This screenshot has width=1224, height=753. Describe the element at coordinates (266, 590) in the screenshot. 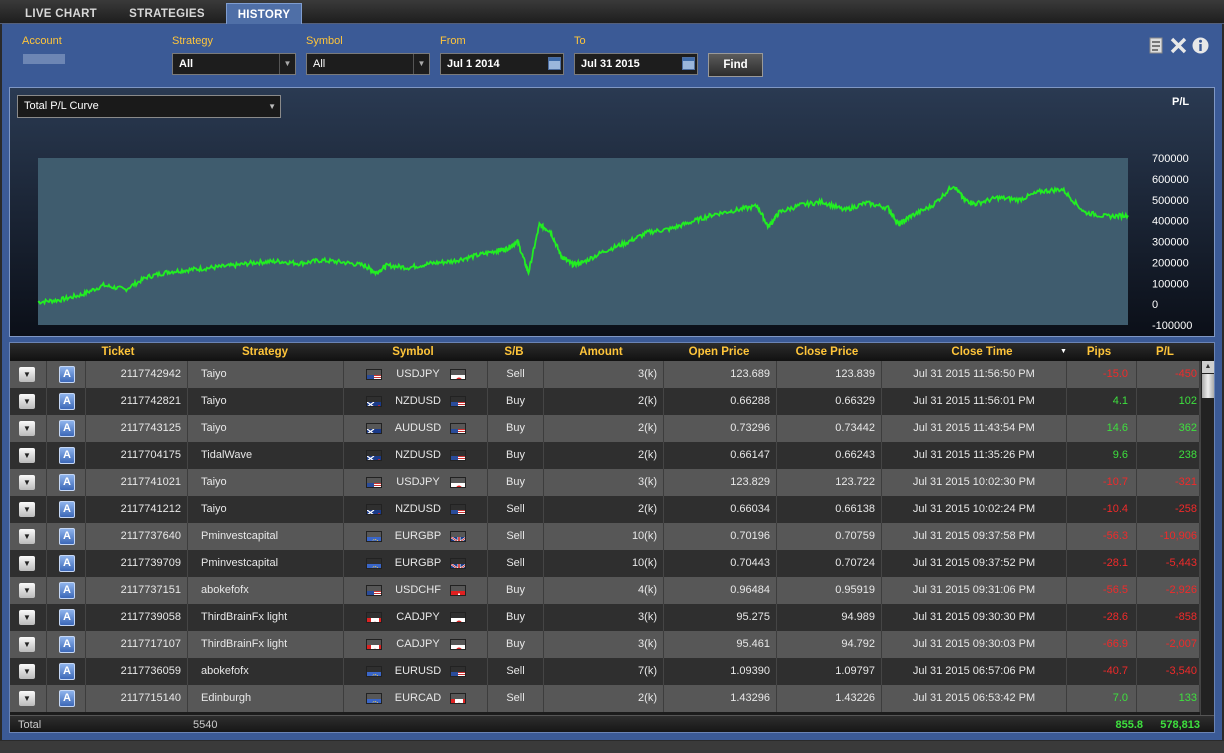

I see `cell-strategy: abokefofx` at that location.